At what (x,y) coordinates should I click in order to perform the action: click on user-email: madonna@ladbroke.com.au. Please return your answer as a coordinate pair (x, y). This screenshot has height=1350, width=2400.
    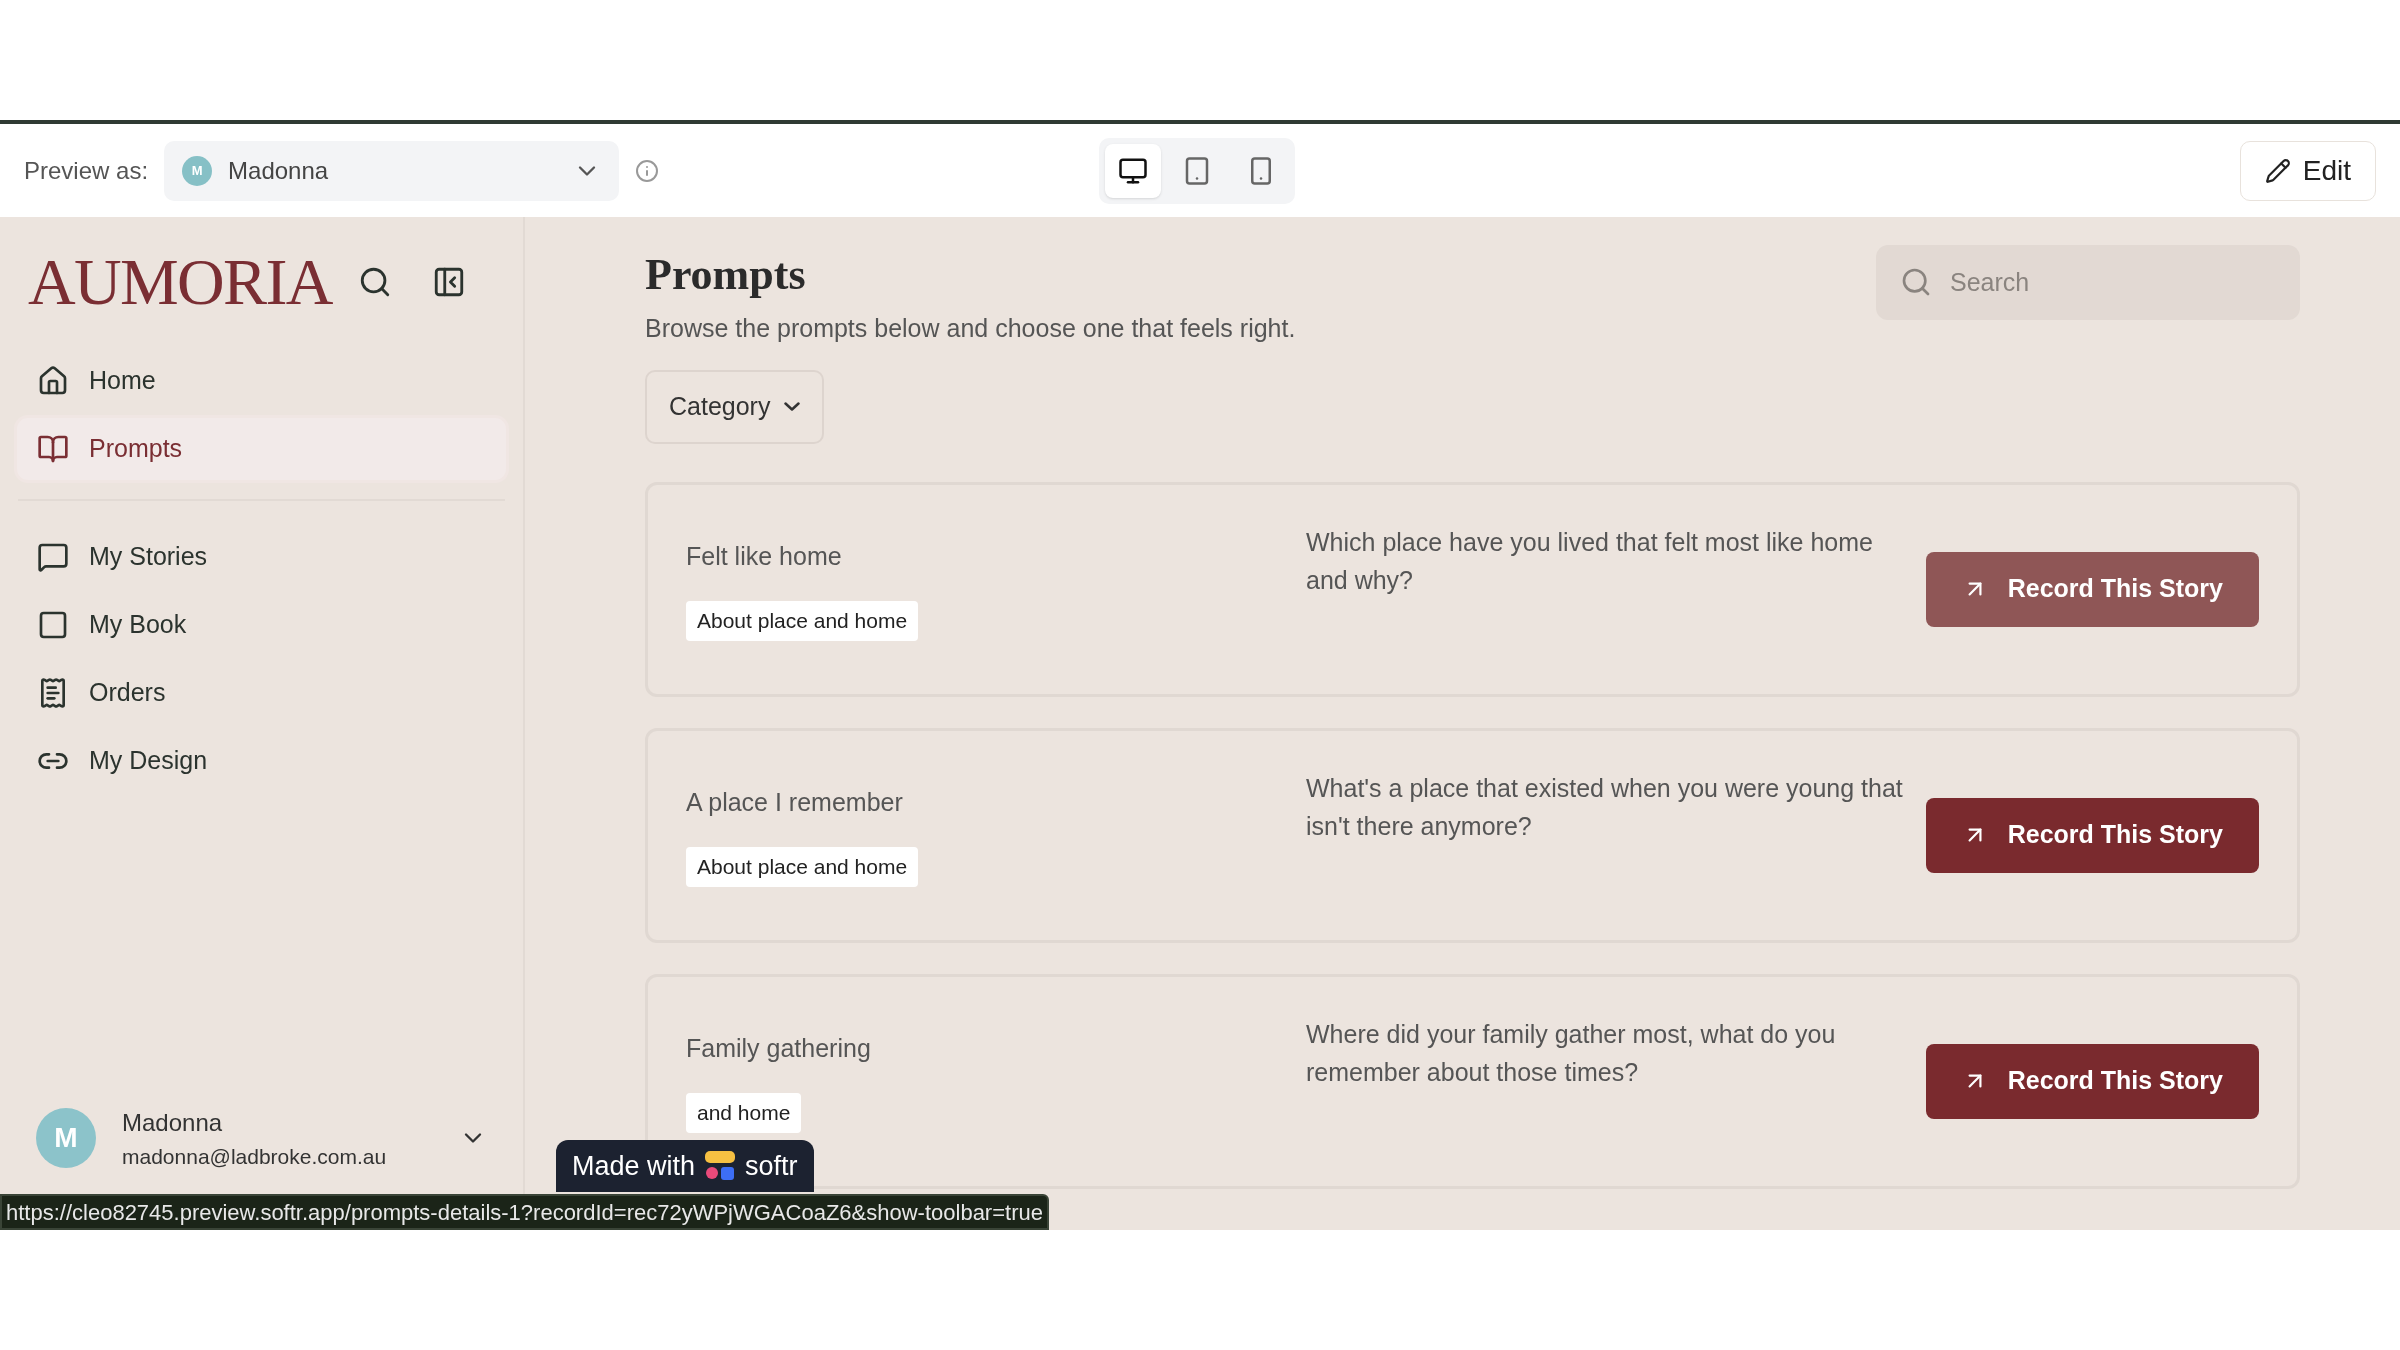
    Looking at the image, I should click on (255, 1156).